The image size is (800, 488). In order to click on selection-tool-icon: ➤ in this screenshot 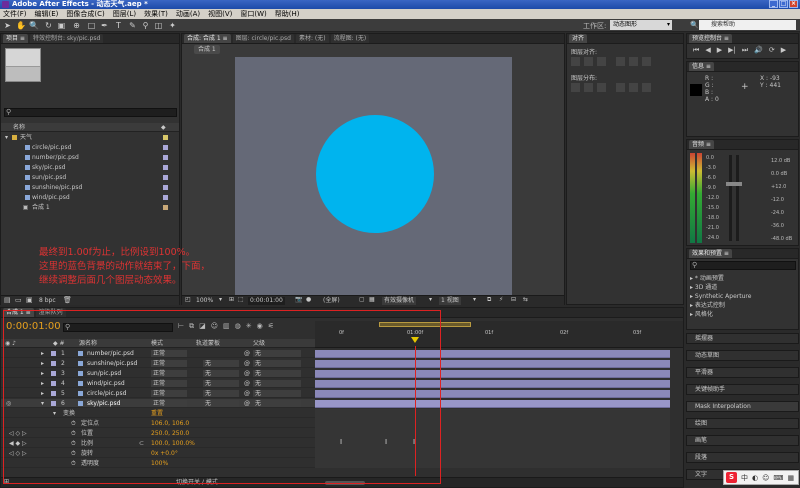, I will do `click(7, 25)`.